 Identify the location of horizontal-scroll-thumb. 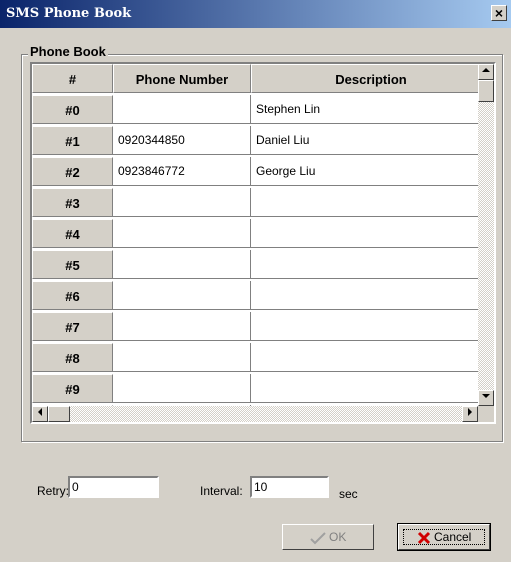
(59, 414).